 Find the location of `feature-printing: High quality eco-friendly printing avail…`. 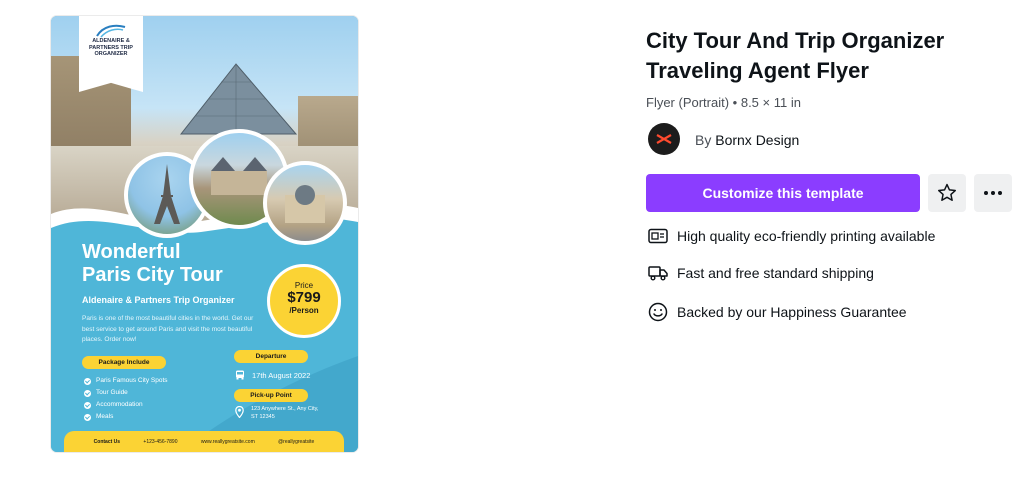

feature-printing: High quality eco-friendly printing avail… is located at coordinates (791, 236).